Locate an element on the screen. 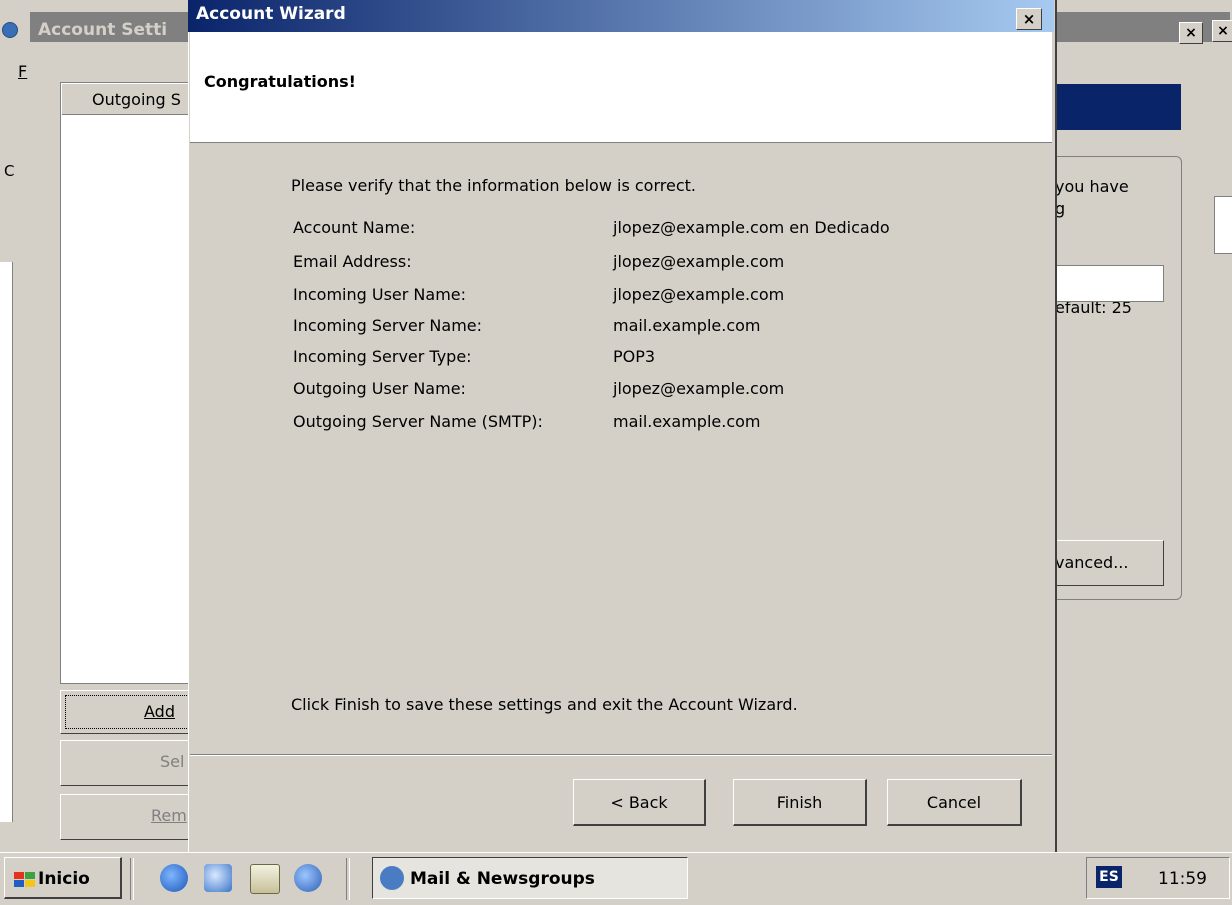 This screenshot has height=905, width=1232. left-panel-label: C is located at coordinates (9, 171).